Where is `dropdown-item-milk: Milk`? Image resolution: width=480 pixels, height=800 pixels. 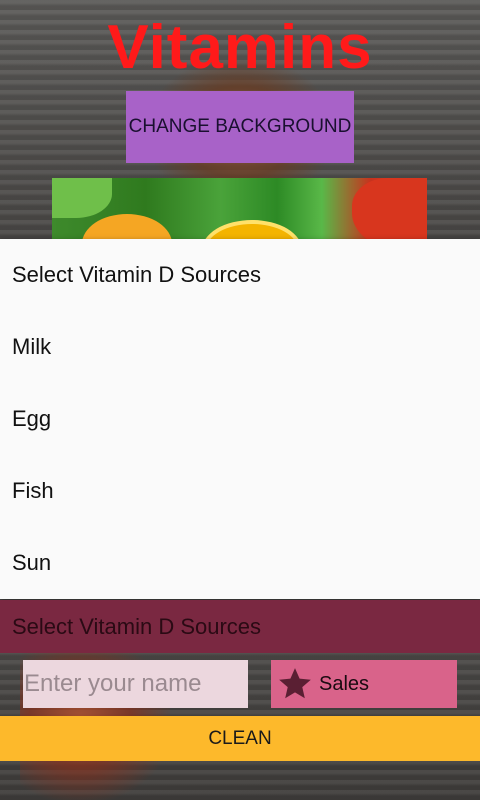 dropdown-item-milk: Milk is located at coordinates (240, 347).